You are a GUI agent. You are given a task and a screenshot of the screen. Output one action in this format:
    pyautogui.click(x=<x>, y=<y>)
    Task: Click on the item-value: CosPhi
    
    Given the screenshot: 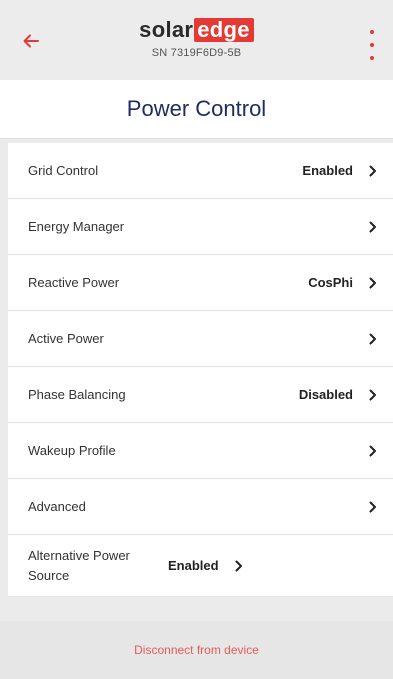 What is the action you would take?
    pyautogui.click(x=330, y=282)
    